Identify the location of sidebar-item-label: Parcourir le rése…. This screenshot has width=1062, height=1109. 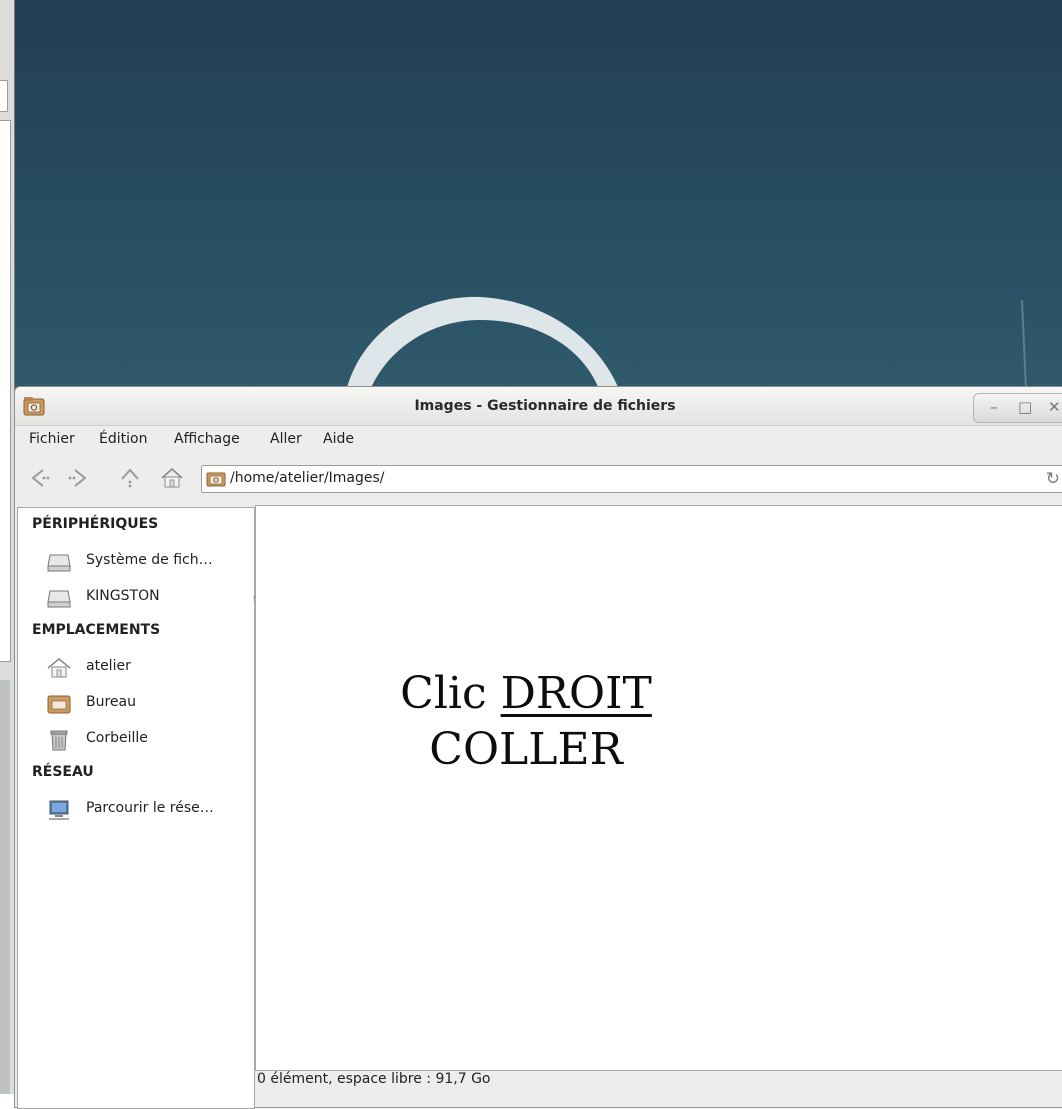
(150, 808).